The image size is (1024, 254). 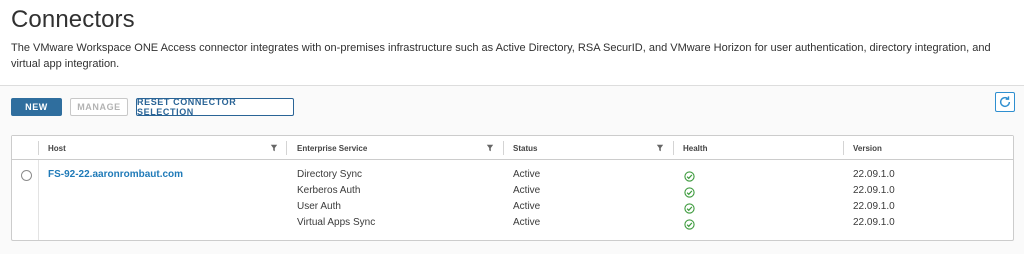 I want to click on column-header-enterprise-service: Enterprise Service, so click(x=332, y=148).